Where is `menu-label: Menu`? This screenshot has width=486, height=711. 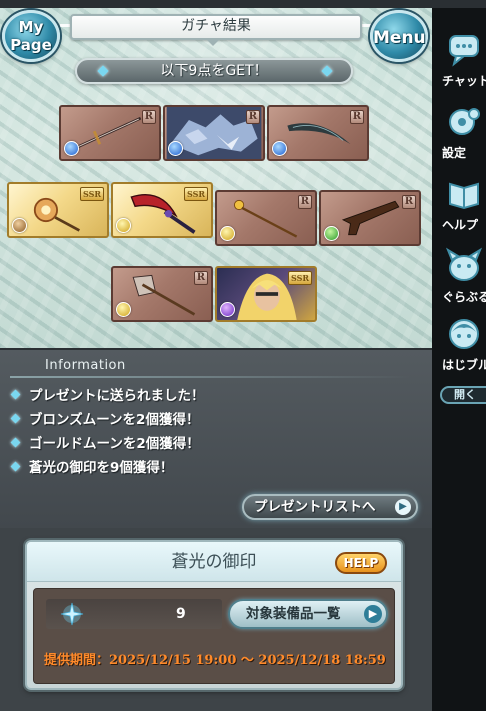
menu-label: Menu is located at coordinates (399, 38).